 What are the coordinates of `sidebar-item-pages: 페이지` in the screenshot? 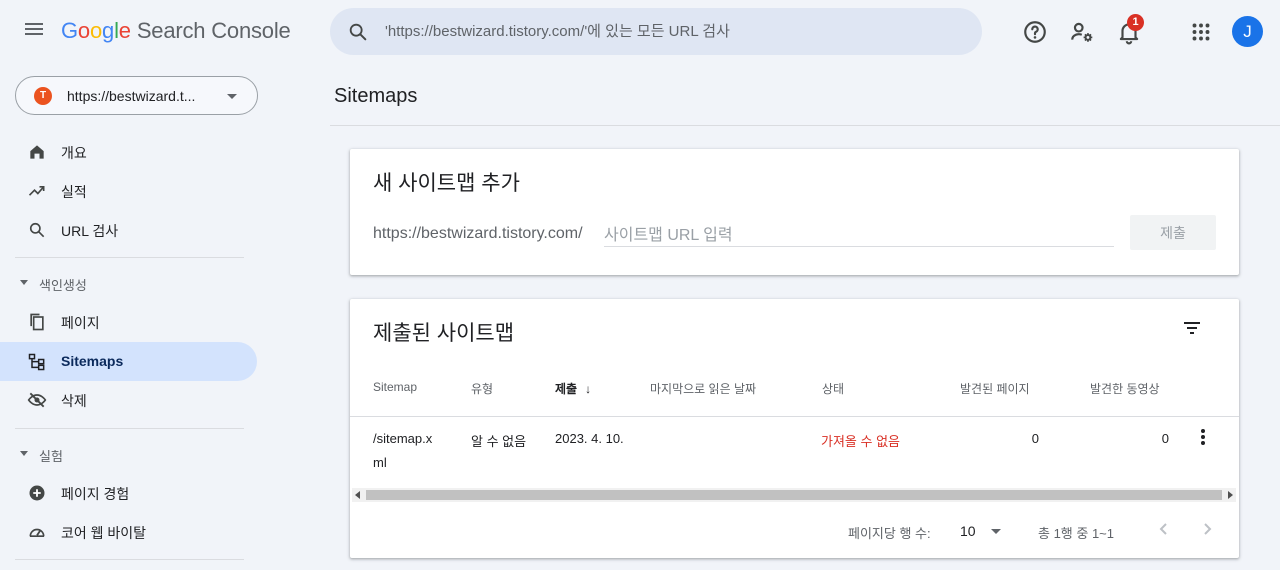 It's located at (128, 321).